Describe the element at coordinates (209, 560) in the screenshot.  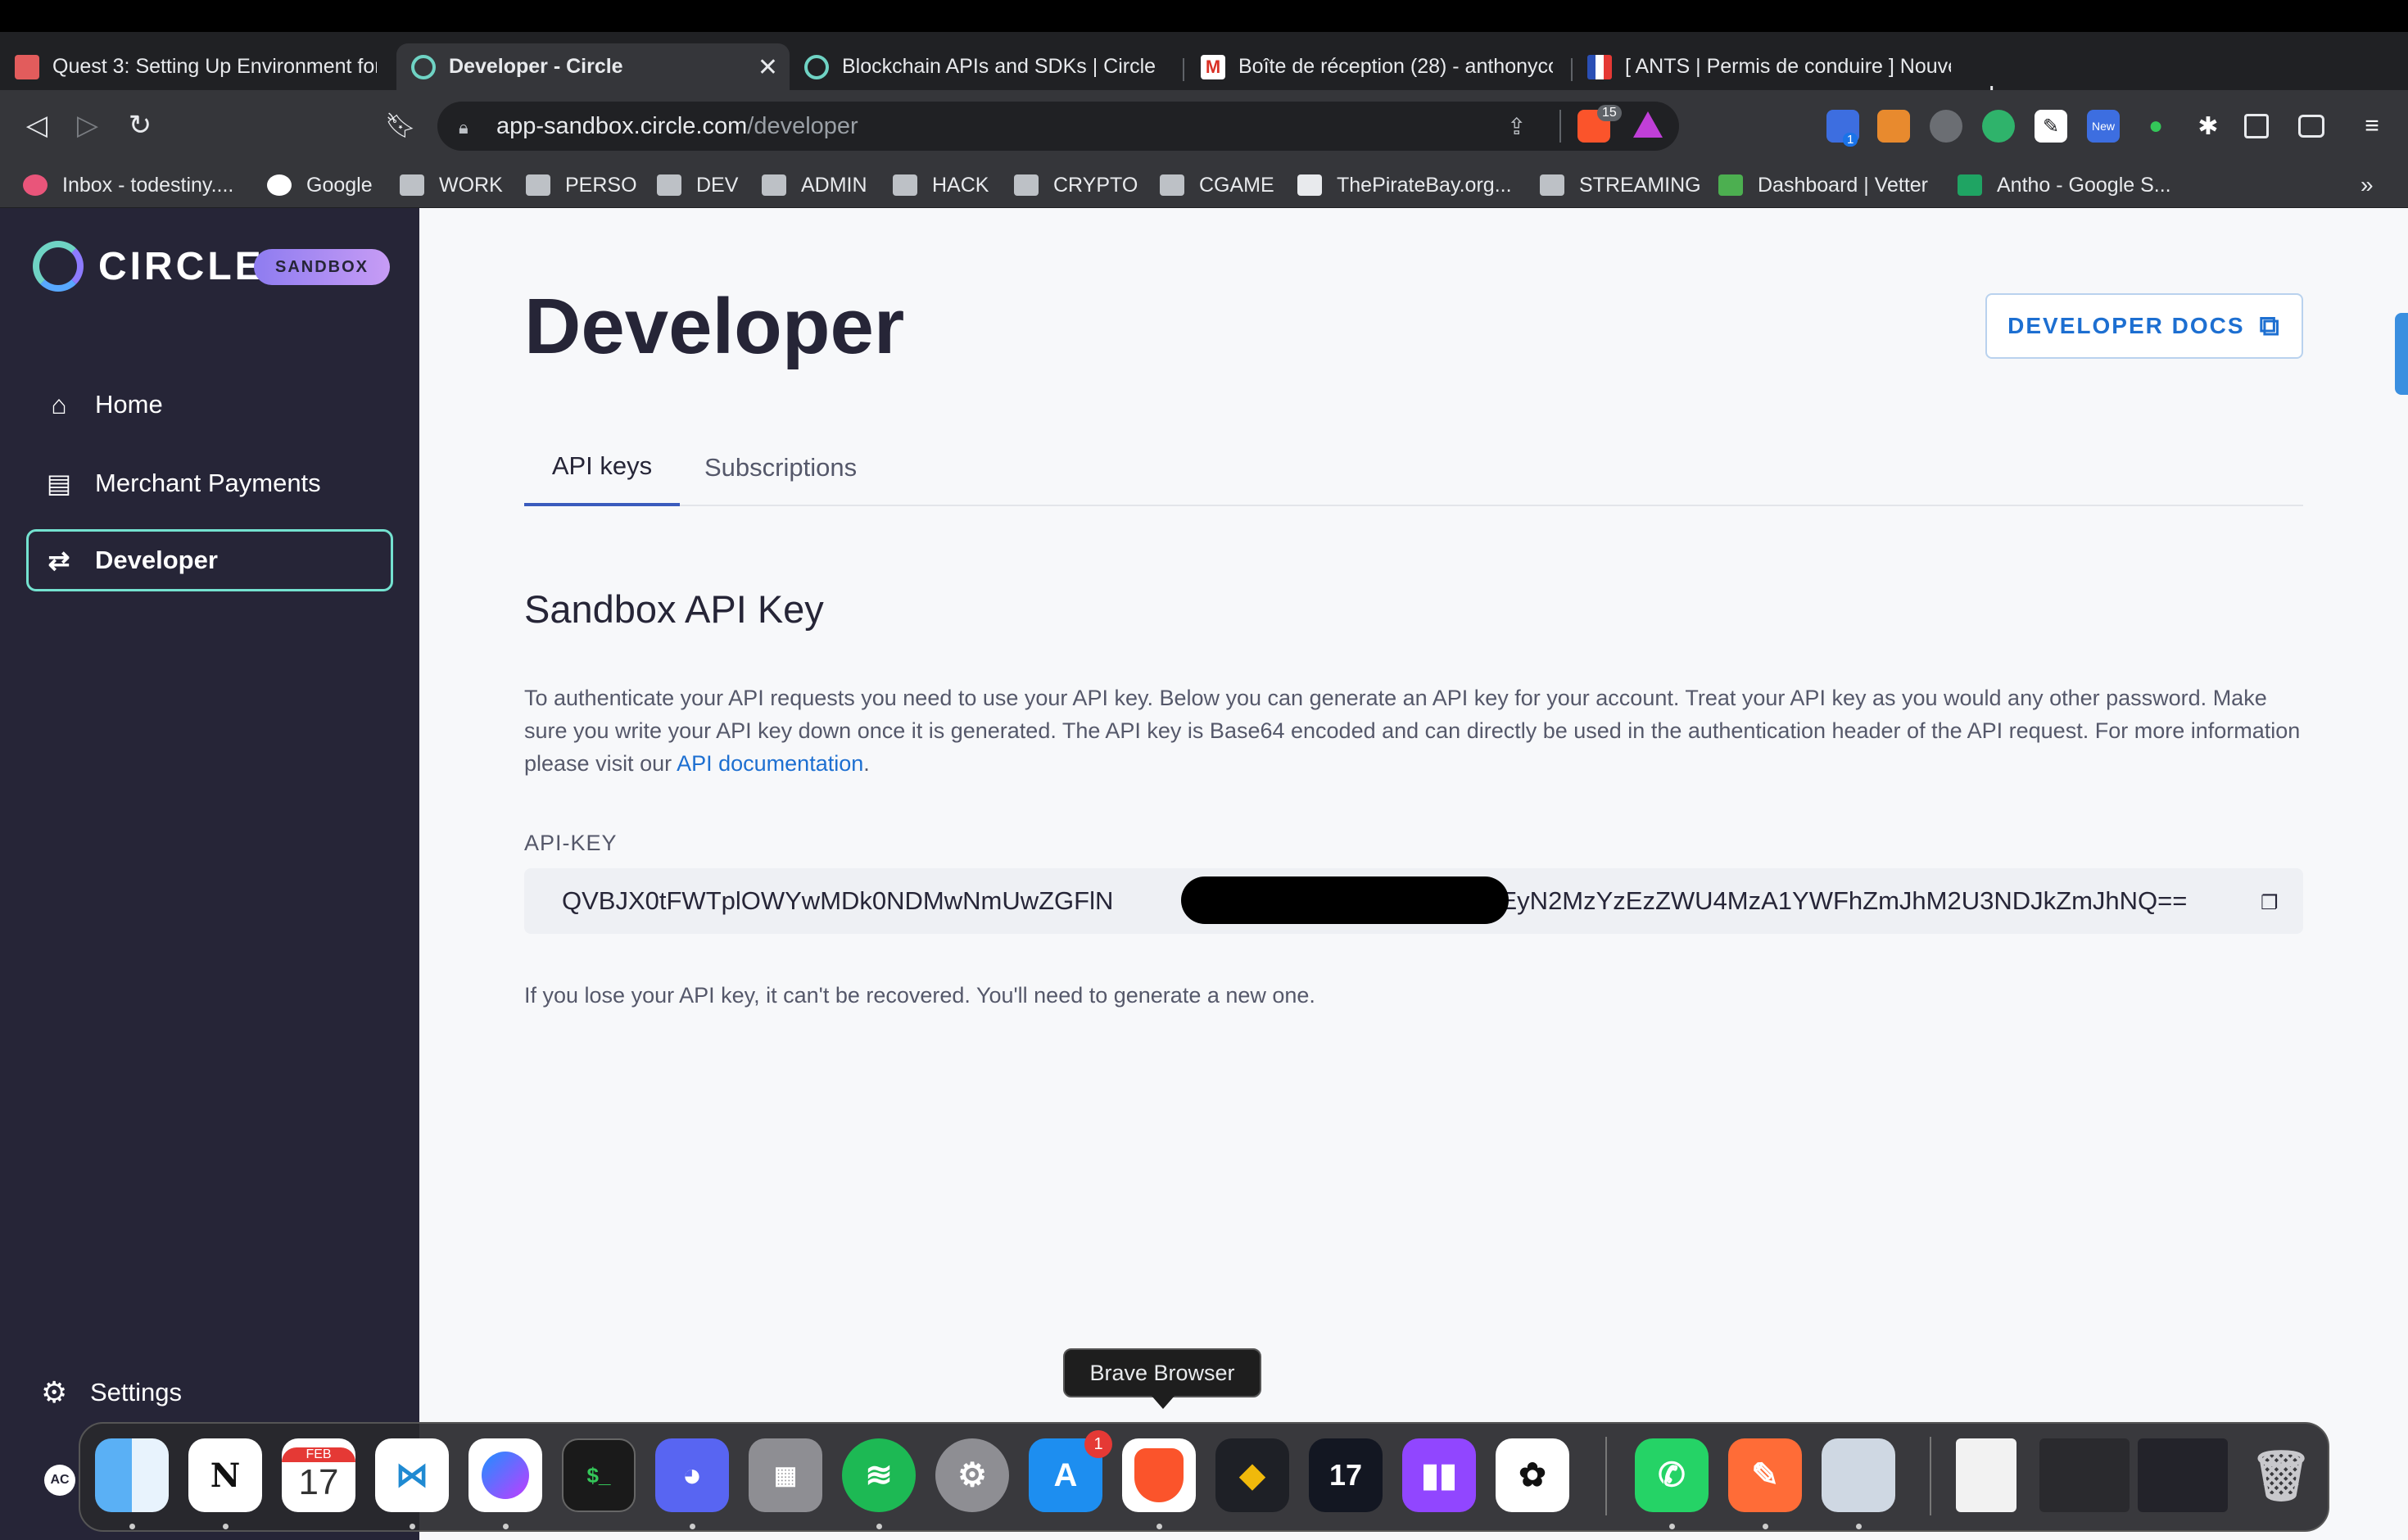
I see `sidebar-item-developer: ⇄ Developer` at that location.